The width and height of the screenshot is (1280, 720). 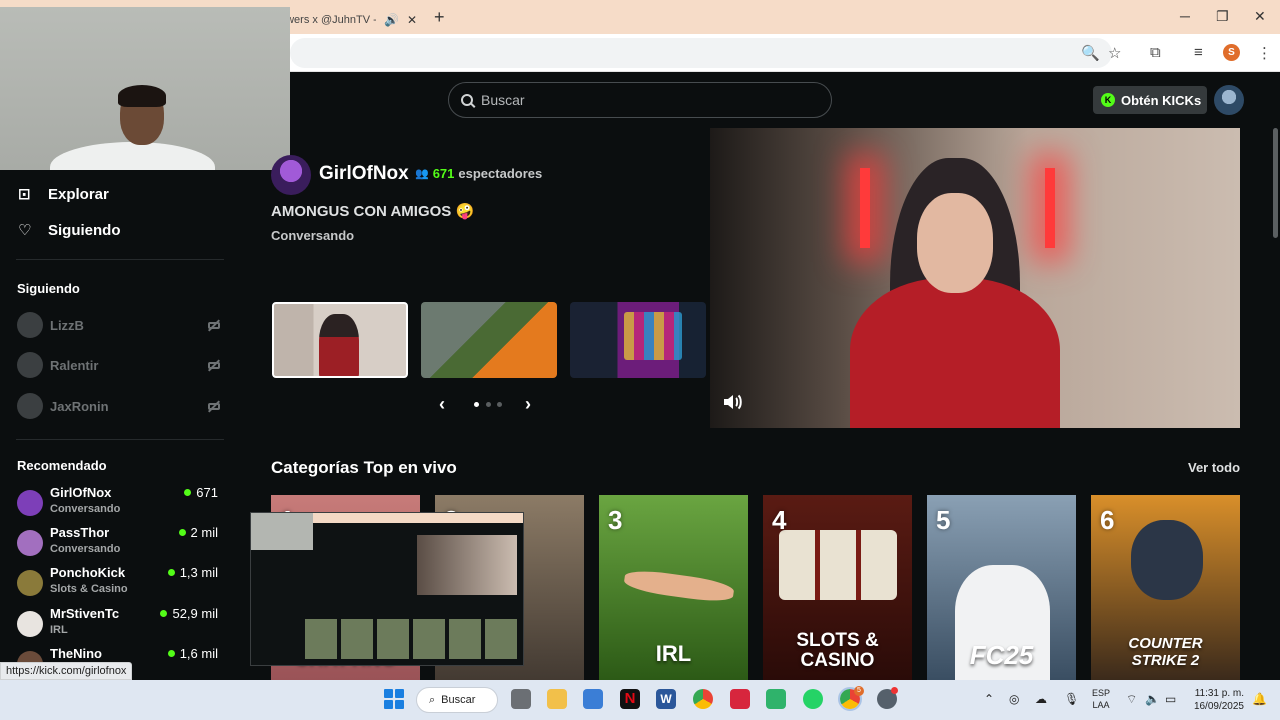 What do you see at coordinates (503, 100) in the screenshot?
I see `search-placeholder: Buscar` at bounding box center [503, 100].